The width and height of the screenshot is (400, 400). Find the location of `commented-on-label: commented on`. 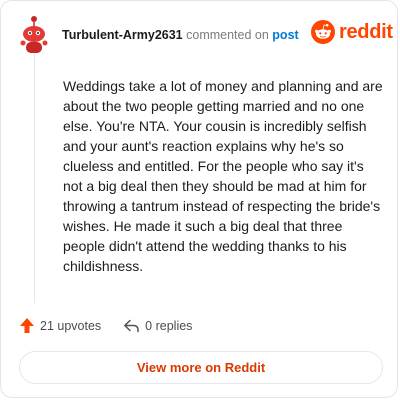

commented-on-label: commented on is located at coordinates (227, 35).